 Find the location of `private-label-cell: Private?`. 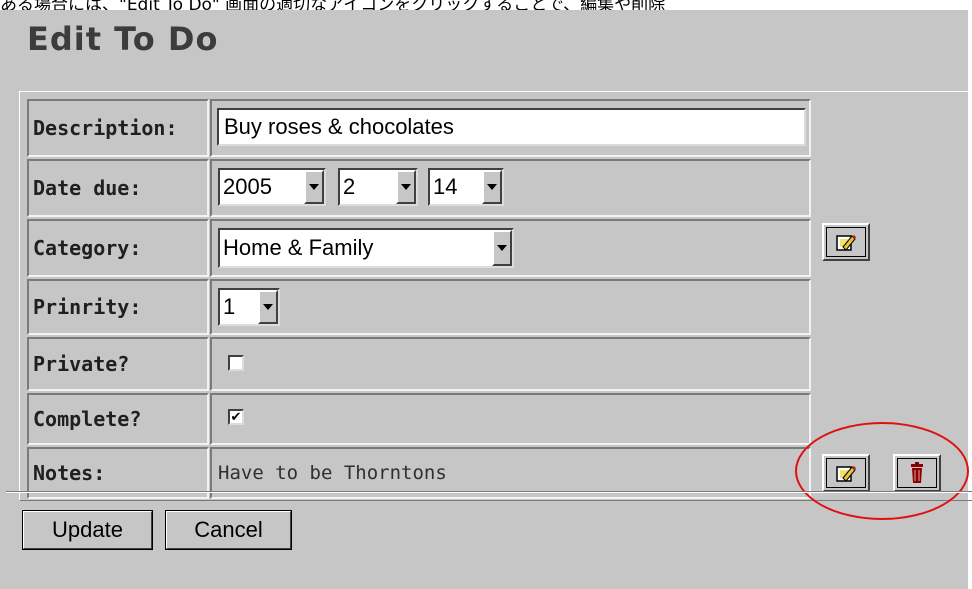

private-label-cell: Private? is located at coordinates (118, 364).